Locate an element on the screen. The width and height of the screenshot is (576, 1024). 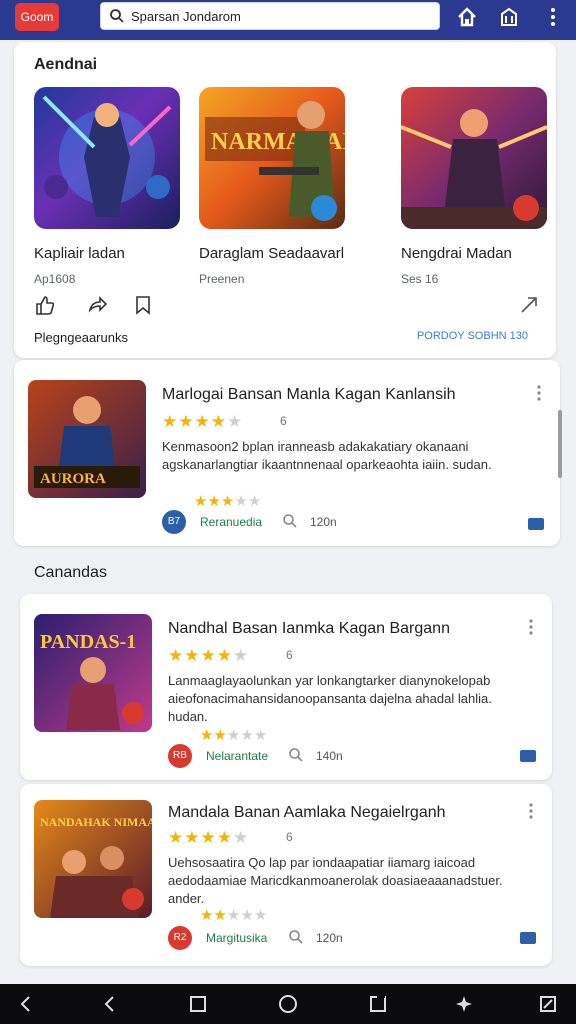
featured-item-sub: Ap1608 is located at coordinates (55, 279).